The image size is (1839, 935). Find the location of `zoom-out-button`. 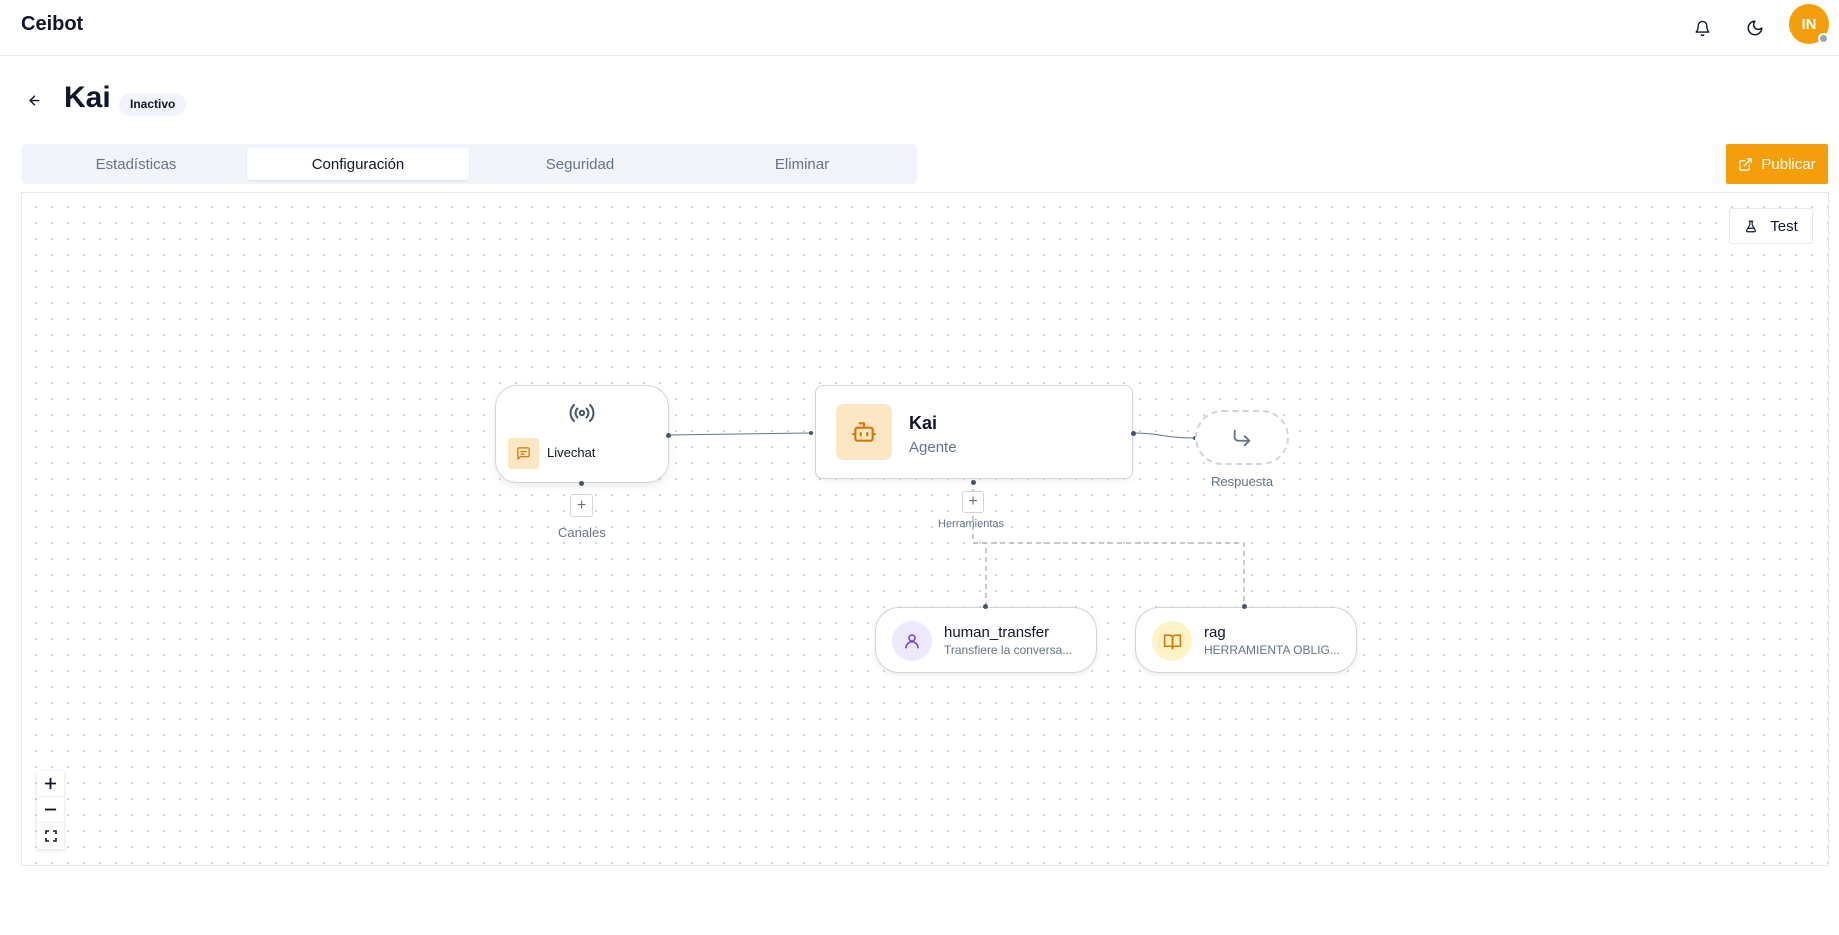

zoom-out-button is located at coordinates (50, 810).